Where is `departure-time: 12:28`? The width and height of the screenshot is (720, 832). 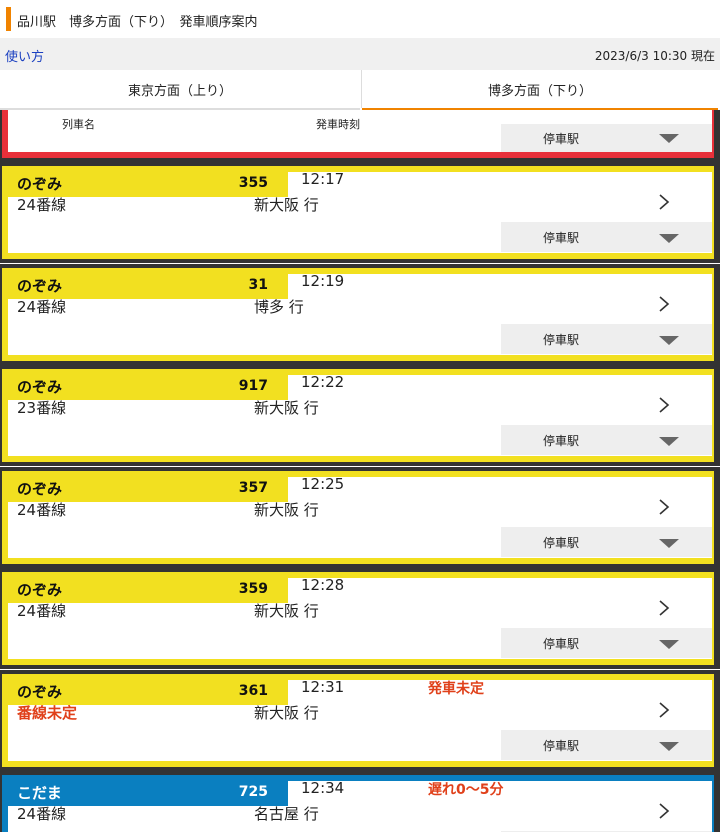 departure-time: 12:28 is located at coordinates (323, 585).